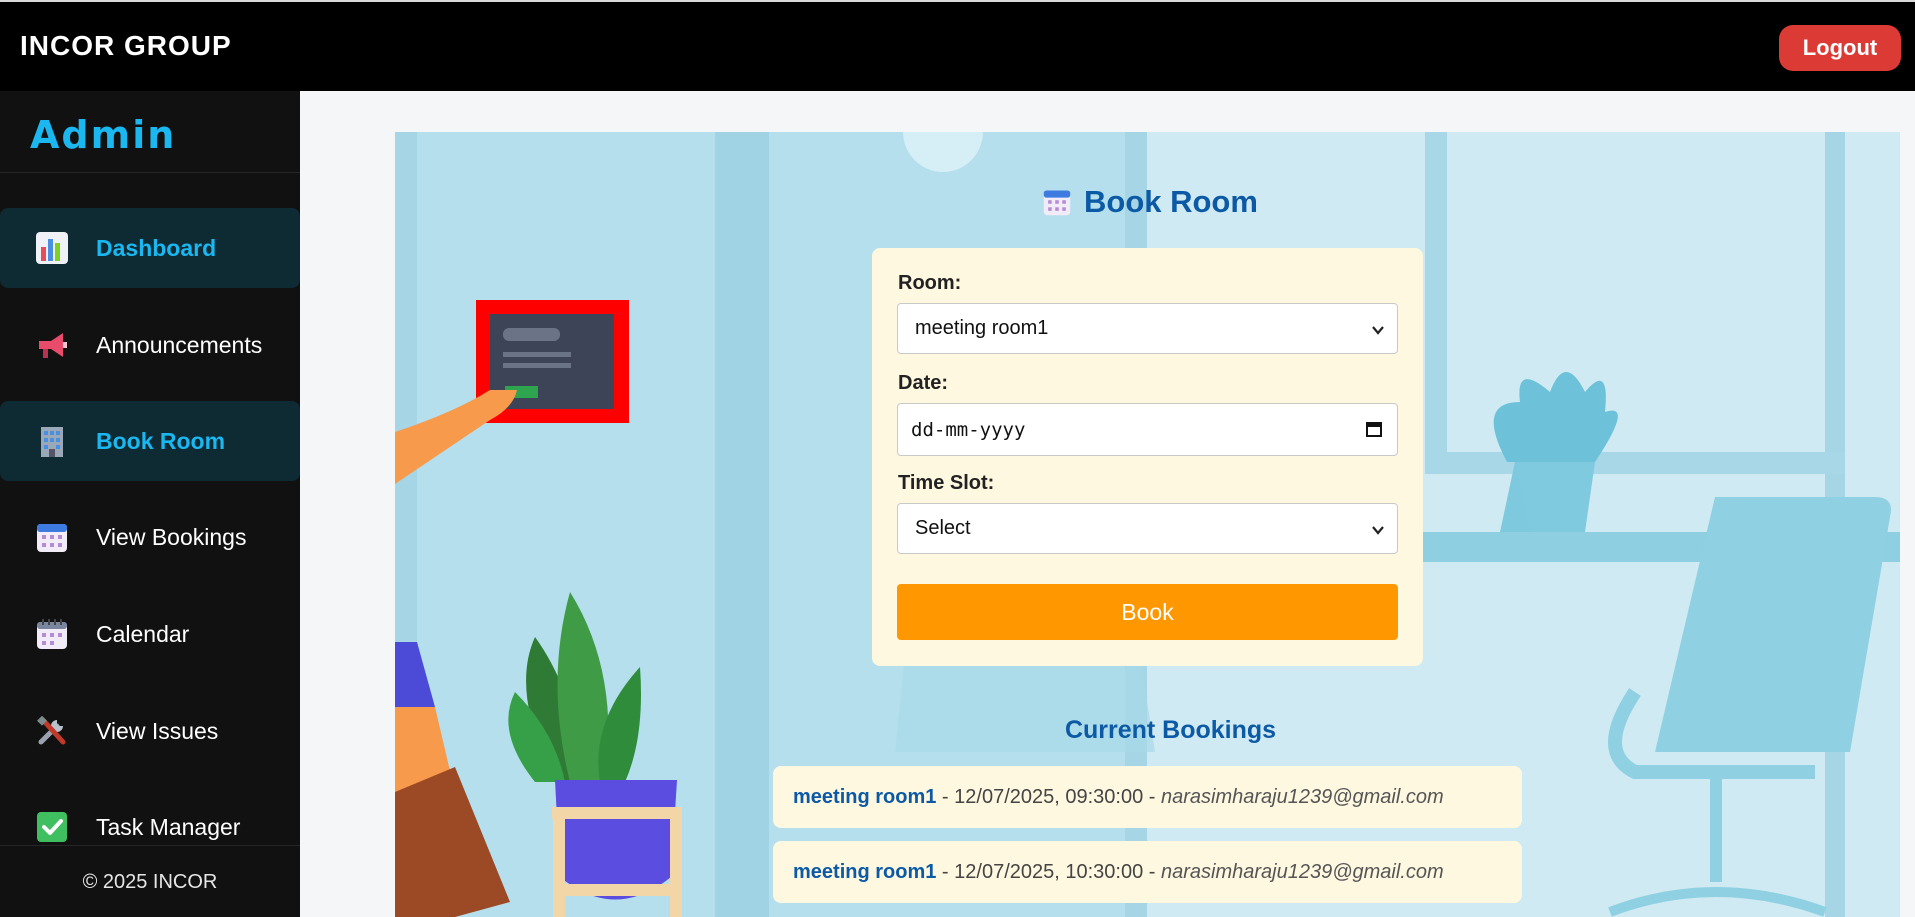 The image size is (1915, 917). Describe the element at coordinates (946, 483) in the screenshot. I see `time-slot-label: Time Slot:` at that location.